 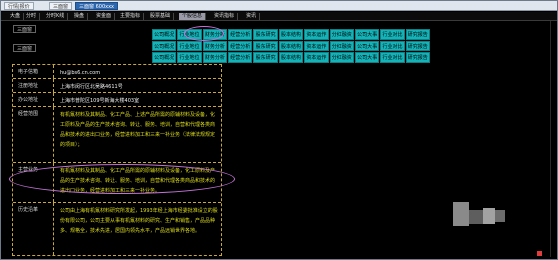 What do you see at coordinates (19, 6) in the screenshot?
I see `title-tab-quotes: 行情|报价` at bounding box center [19, 6].